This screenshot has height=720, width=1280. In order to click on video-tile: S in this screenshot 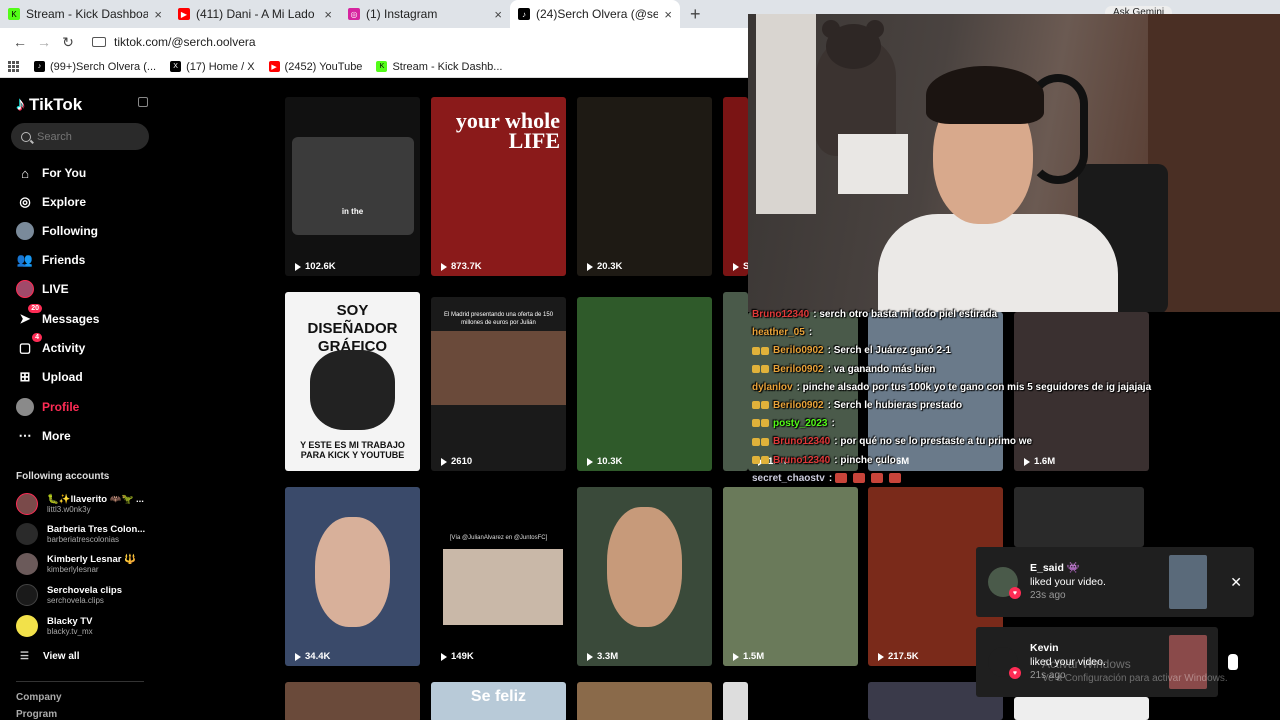, I will do `click(735, 186)`.